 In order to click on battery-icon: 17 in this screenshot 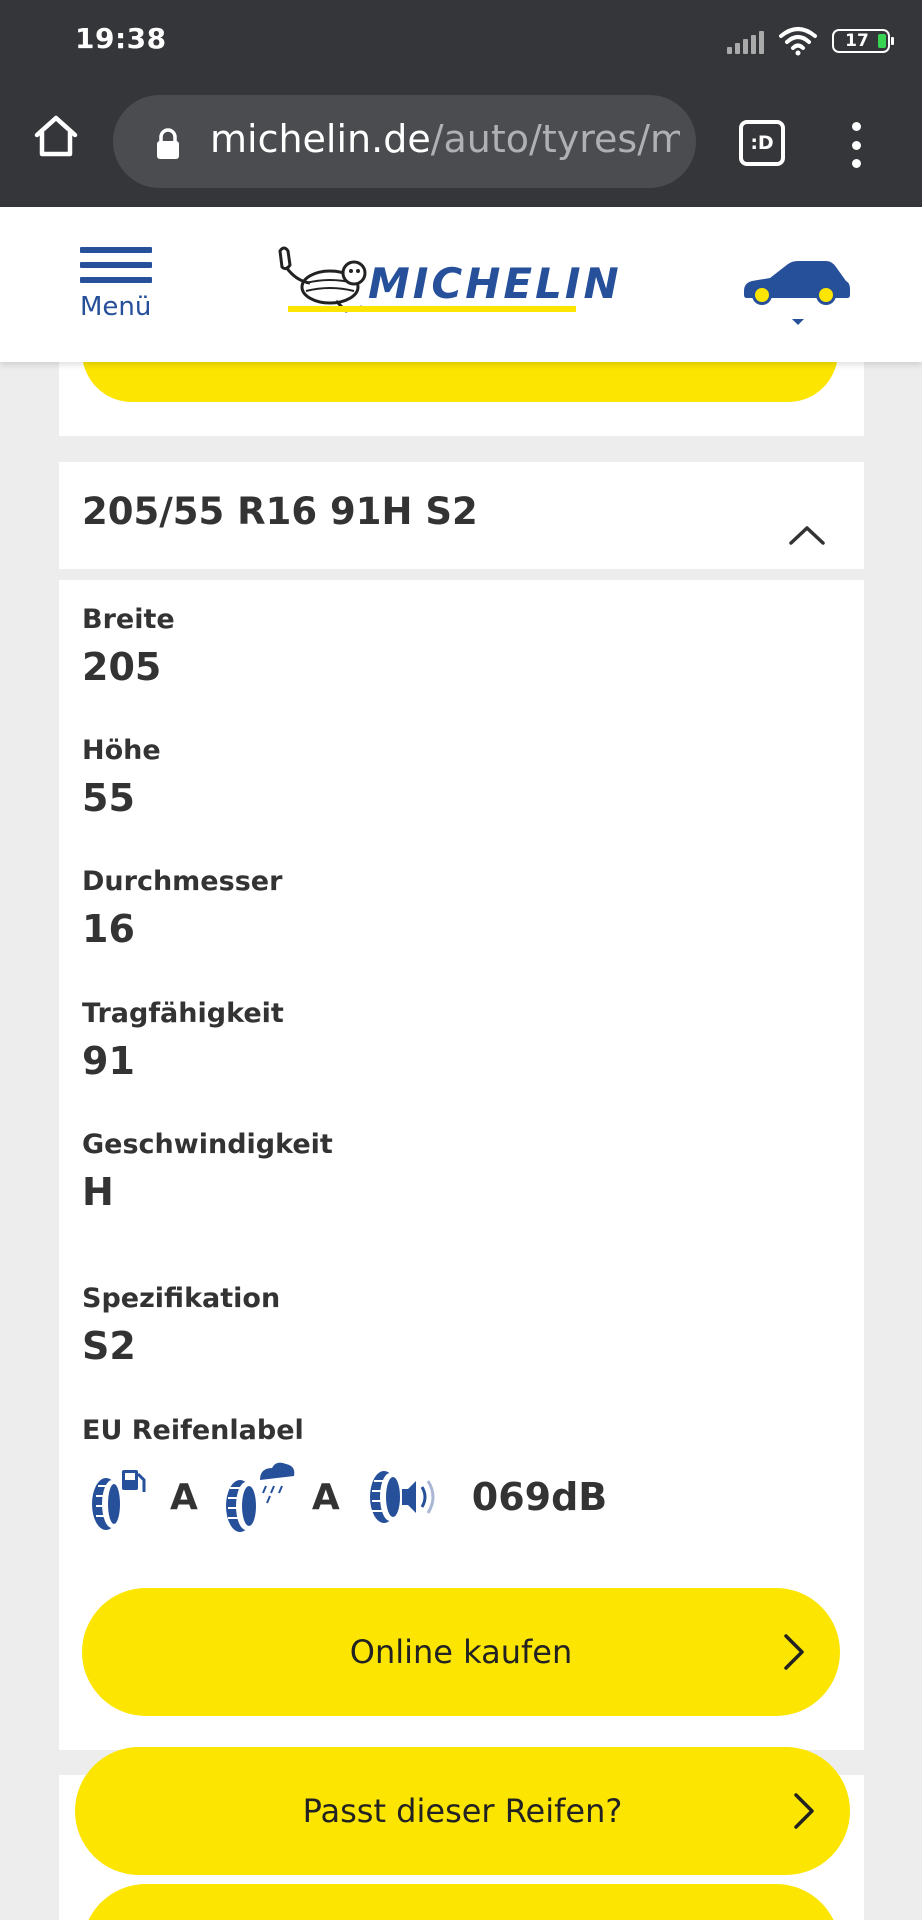, I will do `click(863, 41)`.